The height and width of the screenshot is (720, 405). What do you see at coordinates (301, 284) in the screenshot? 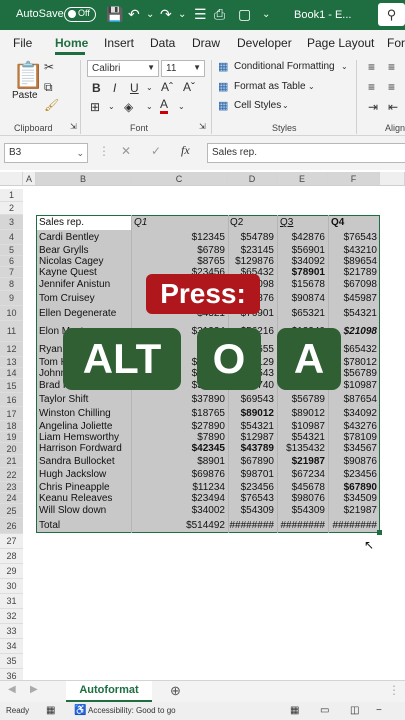
I see `table-cell-q3: $15678` at bounding box center [301, 284].